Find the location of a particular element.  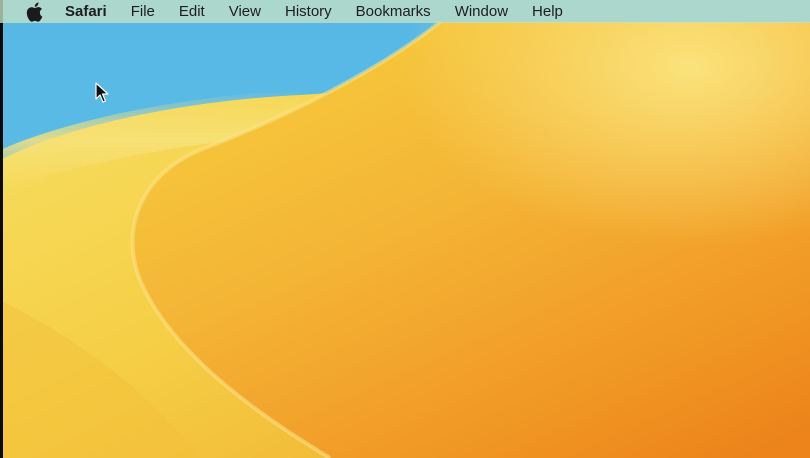

arrow-cursor-icon is located at coordinates (102, 92).